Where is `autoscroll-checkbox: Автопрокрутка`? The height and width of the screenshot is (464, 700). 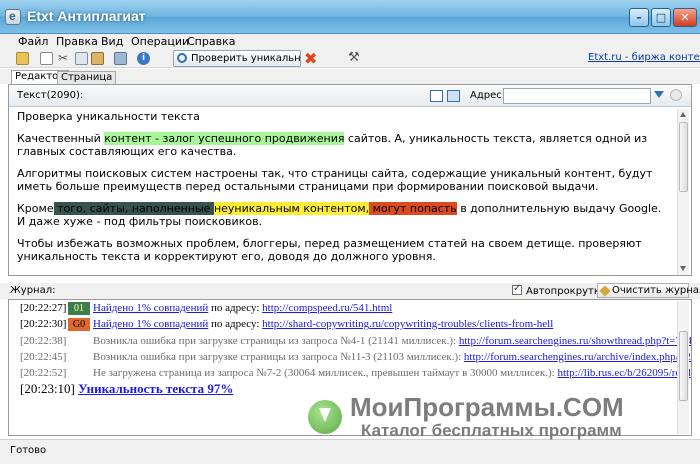
autoscroll-checkbox: Автопрокрутка is located at coordinates (559, 290).